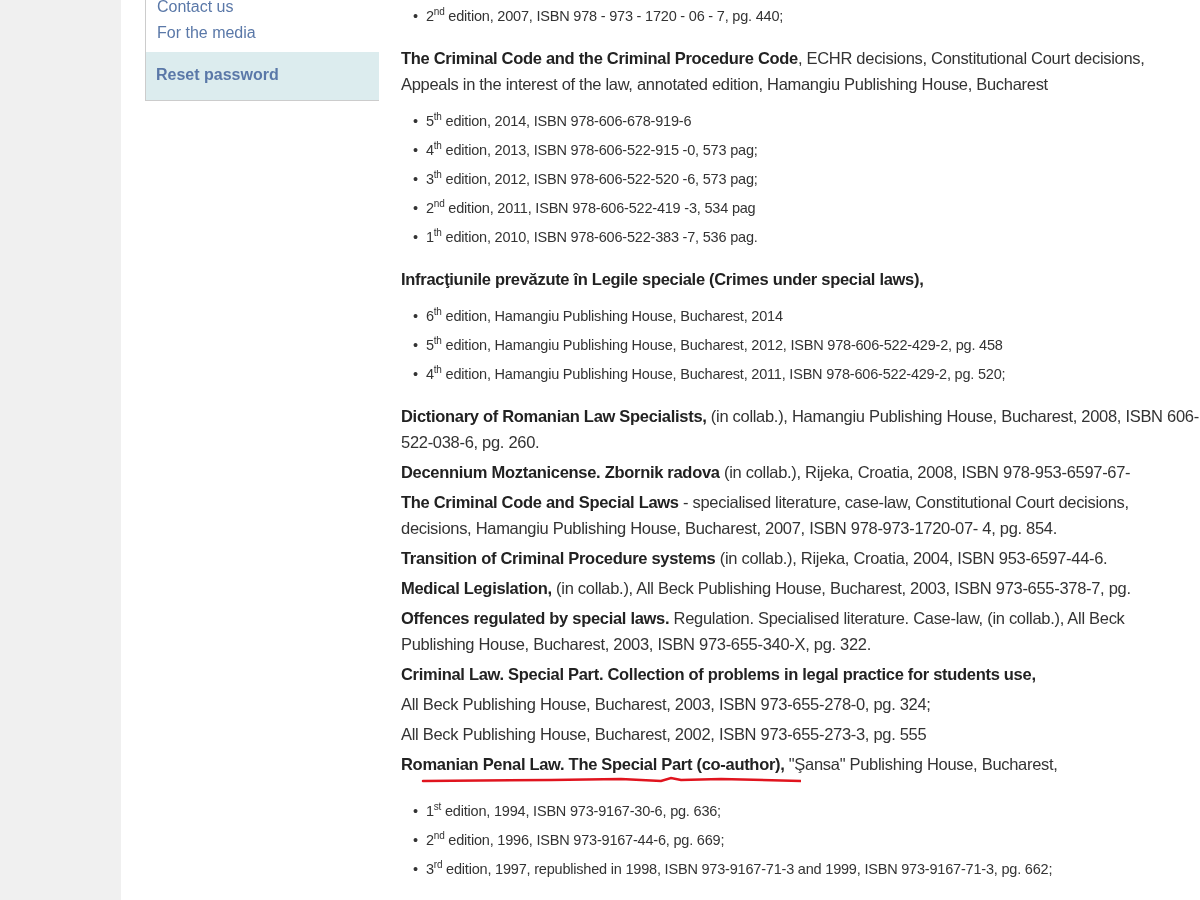  I want to click on publication-entry: Transition of Criminal Procedure systems (in collab.), Rijeka, Croatia, 2004, ISBN 953-6597-44-6., so click(755, 558).